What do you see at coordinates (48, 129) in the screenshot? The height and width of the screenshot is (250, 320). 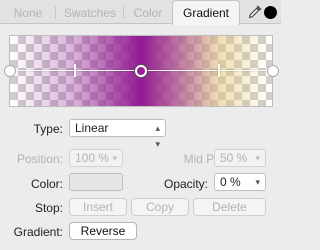 I see `type-label: Type:` at bounding box center [48, 129].